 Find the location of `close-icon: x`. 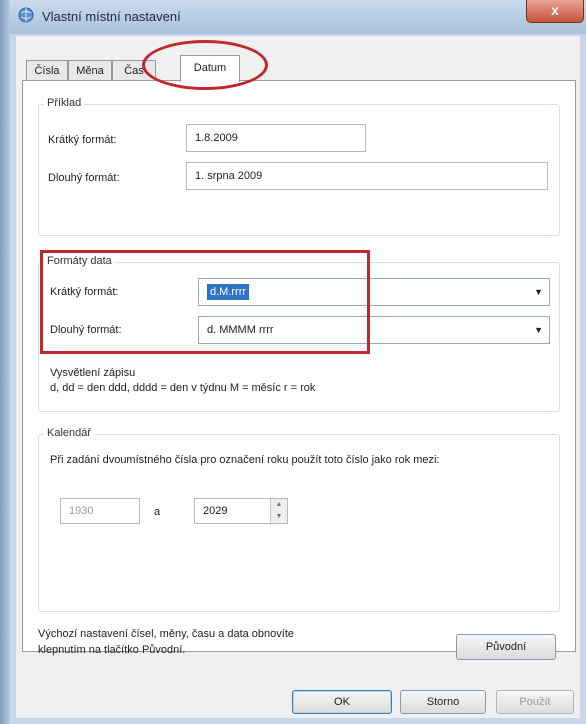

close-icon: x is located at coordinates (555, 10).